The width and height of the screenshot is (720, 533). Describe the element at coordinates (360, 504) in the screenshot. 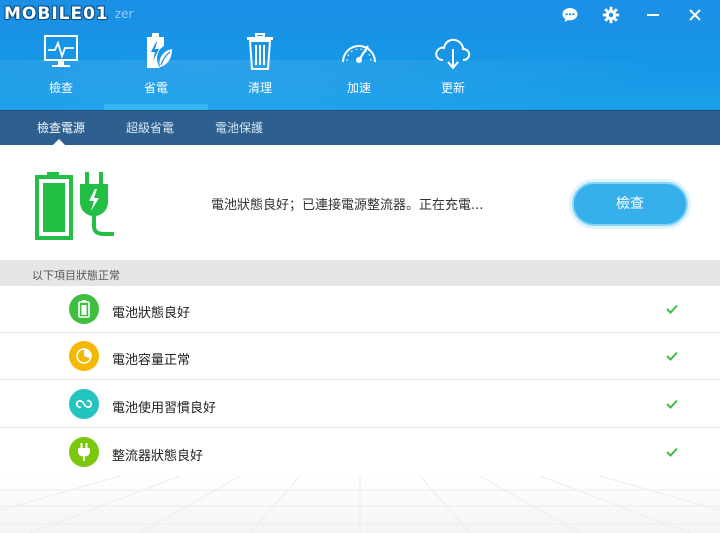

I see `decorative-floor` at that location.